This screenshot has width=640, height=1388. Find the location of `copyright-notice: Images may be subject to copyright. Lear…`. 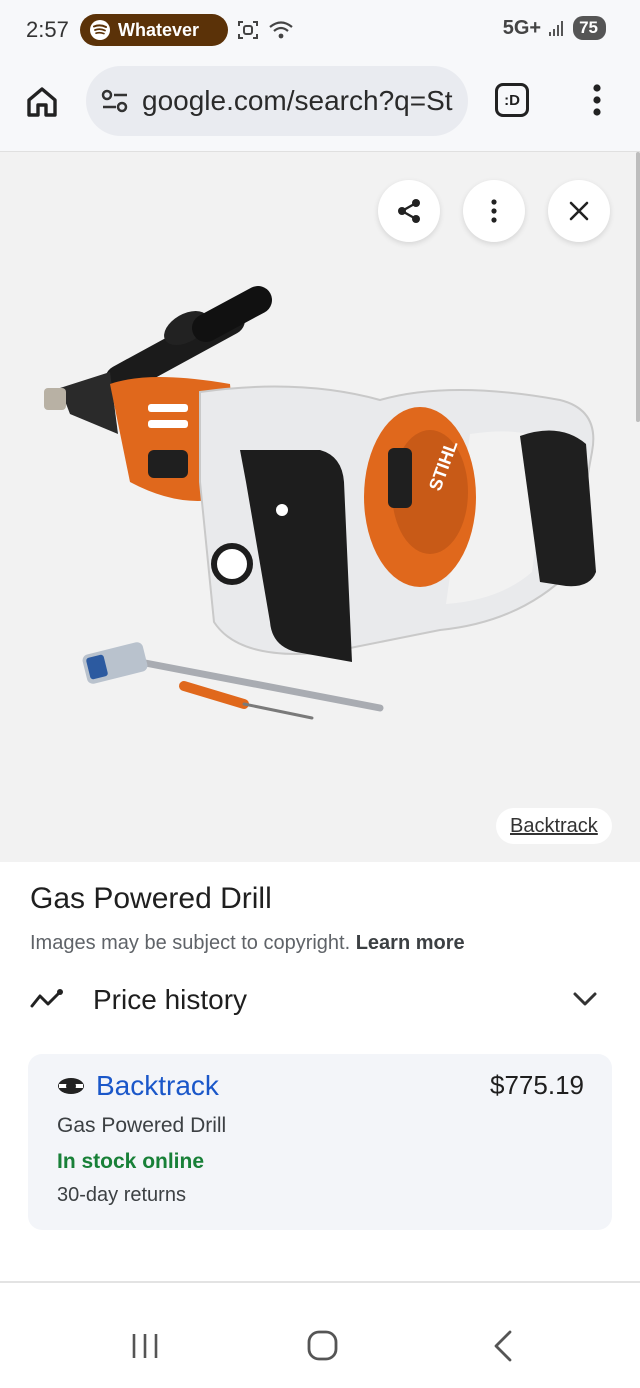

copyright-notice: Images may be subject to copyright. Lear… is located at coordinates (247, 943).